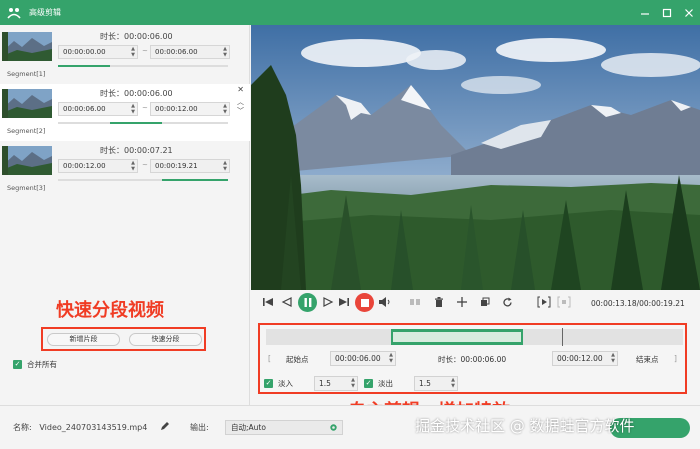 Image resolution: width=700 pixels, height=449 pixels. I want to click on trim-end-input: 00:00:12.00 ▲ ▼, so click(585, 358).